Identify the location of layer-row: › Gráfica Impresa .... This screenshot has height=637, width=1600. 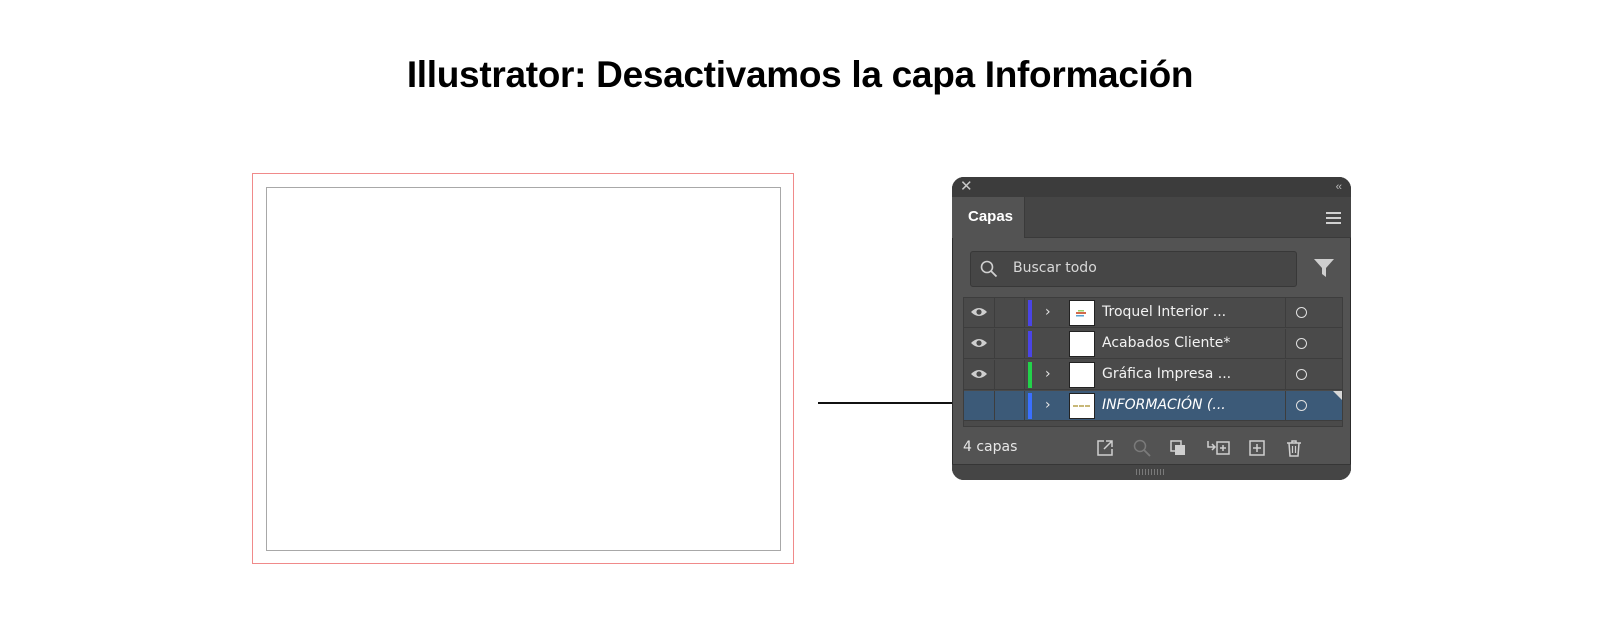
(1153, 375).